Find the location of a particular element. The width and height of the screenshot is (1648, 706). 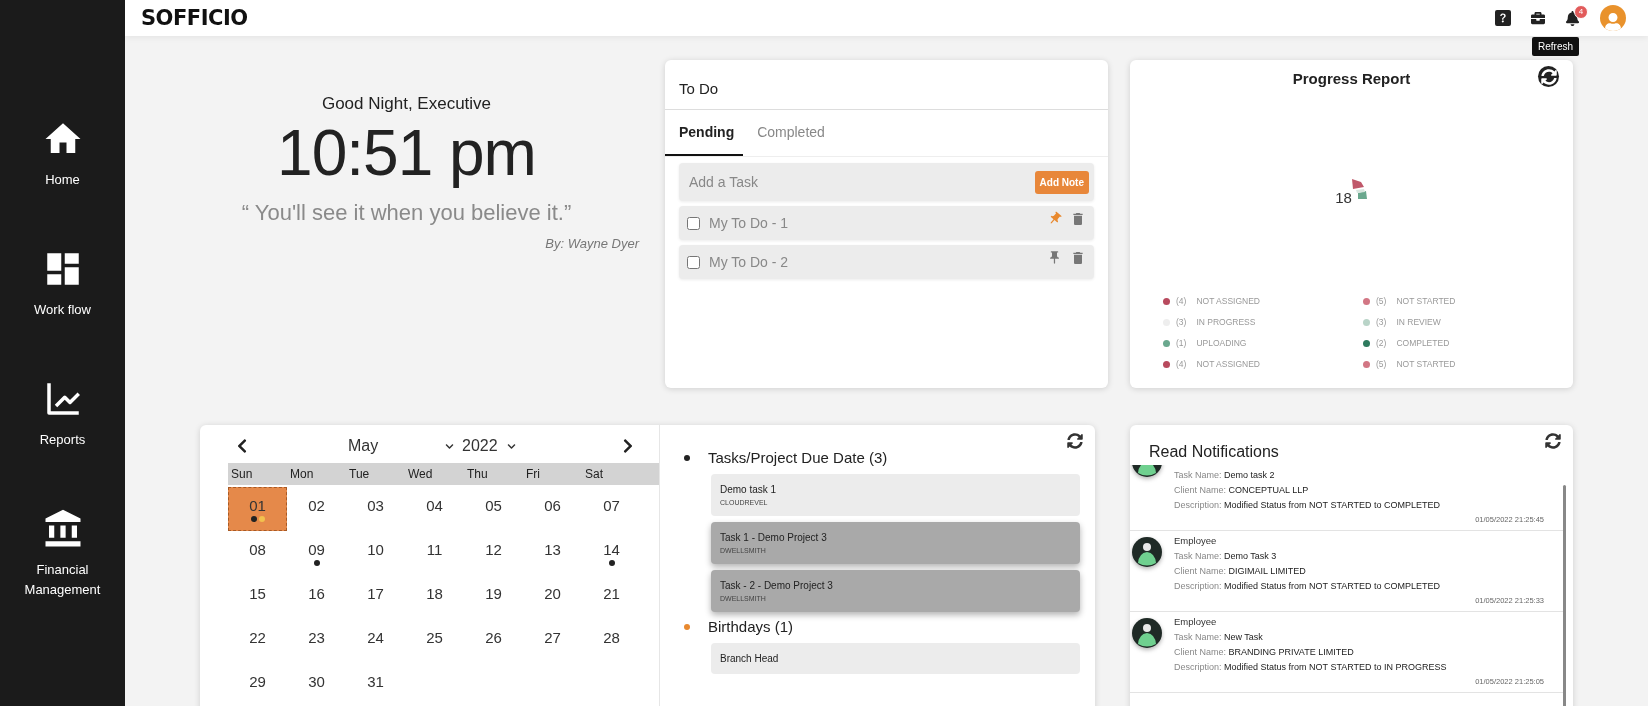

calendar-day: 31 is located at coordinates (375, 684).